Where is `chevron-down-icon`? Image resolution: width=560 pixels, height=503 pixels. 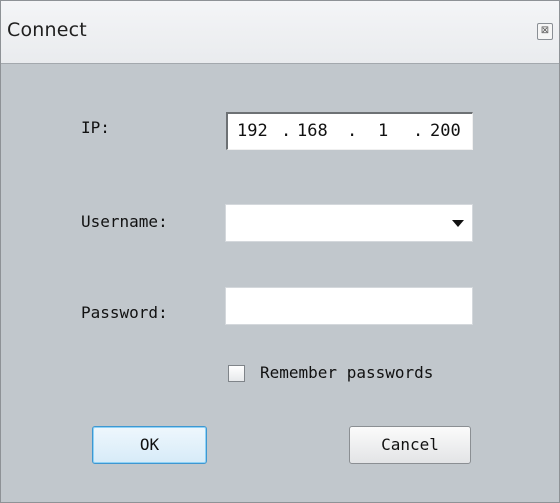
chevron-down-icon is located at coordinates (458, 223).